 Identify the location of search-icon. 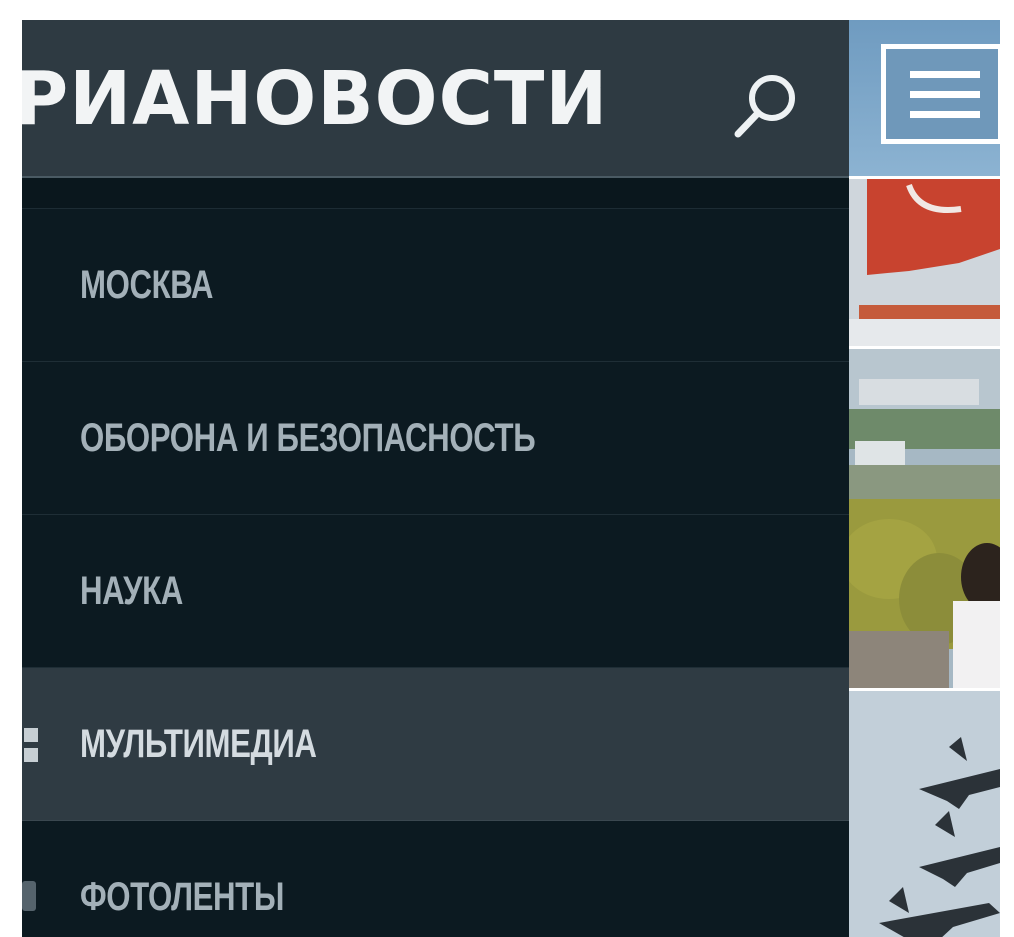
(764, 106).